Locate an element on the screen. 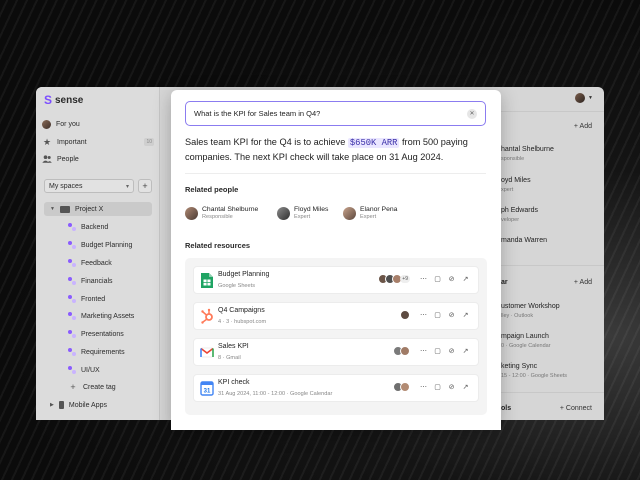 This screenshot has width=640, height=480. event-meta: 15 - 12:00 · Google Sheets is located at coordinates (534, 376).